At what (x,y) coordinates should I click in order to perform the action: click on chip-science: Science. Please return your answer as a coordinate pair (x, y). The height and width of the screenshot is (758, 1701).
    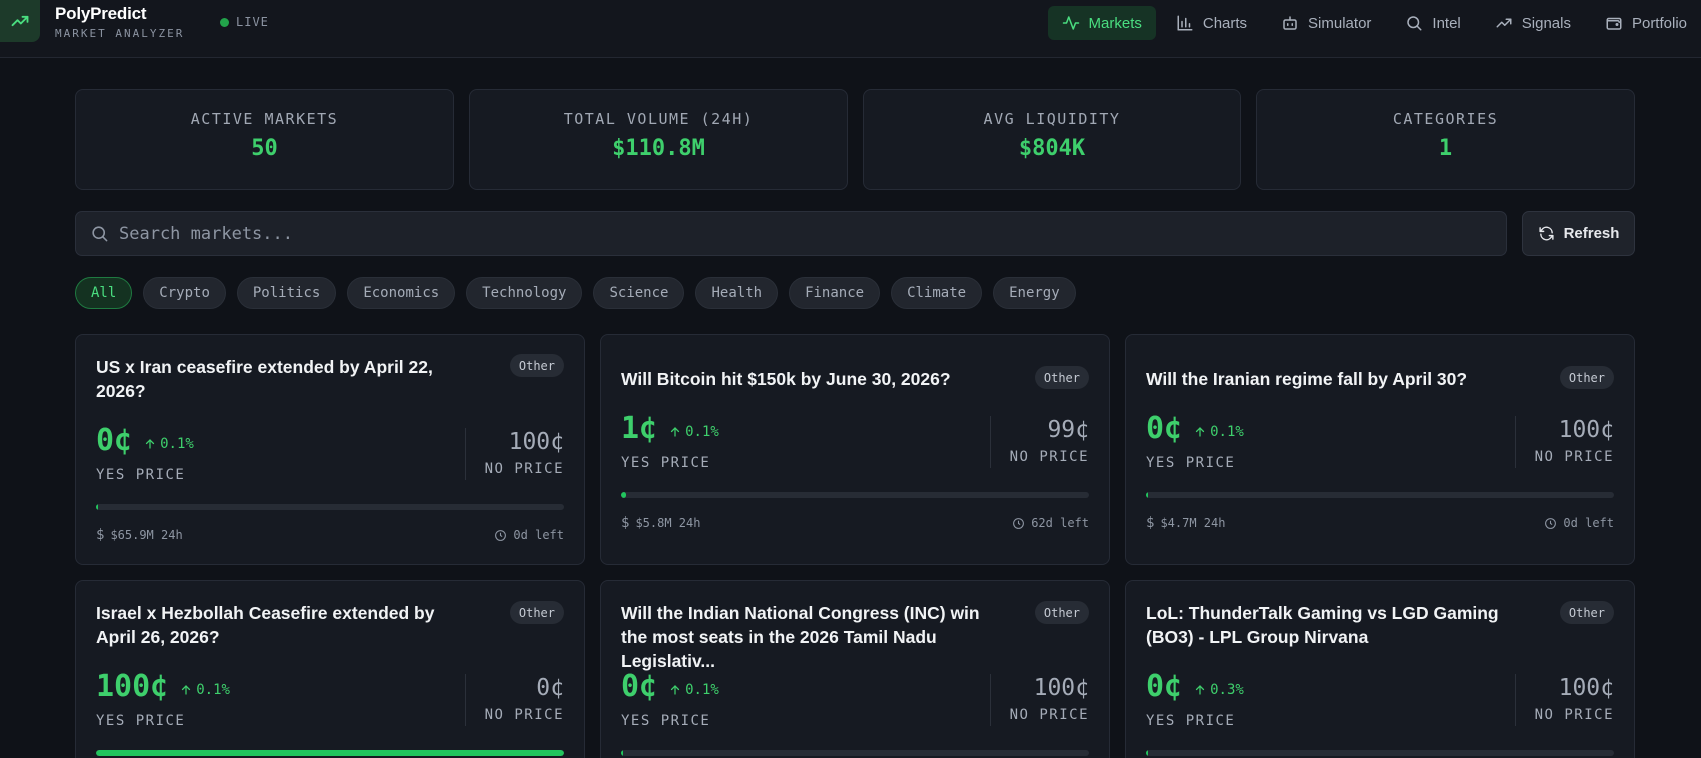
    Looking at the image, I should click on (639, 293).